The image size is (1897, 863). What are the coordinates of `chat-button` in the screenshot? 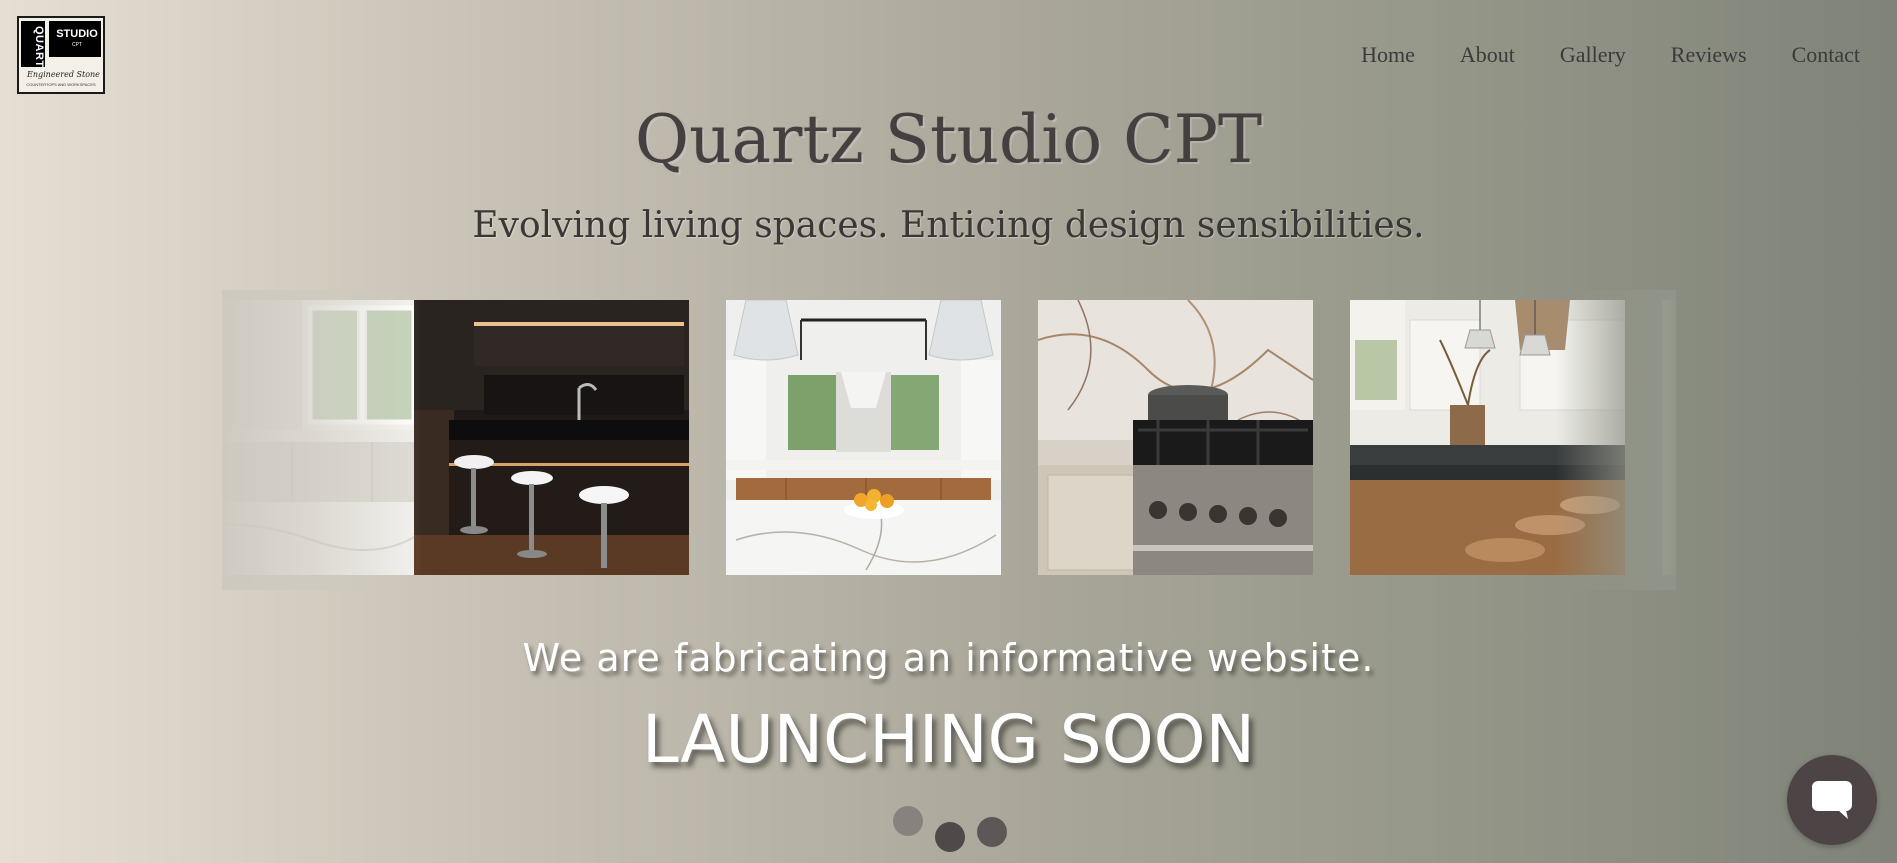 It's located at (1832, 800).